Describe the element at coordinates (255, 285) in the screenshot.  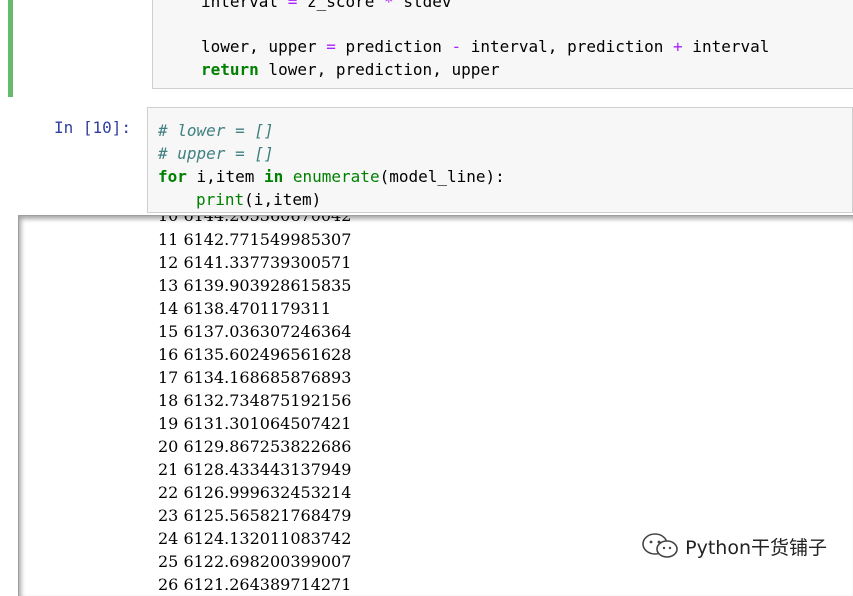
I see `output-line: 13 6139.903928615835` at that location.